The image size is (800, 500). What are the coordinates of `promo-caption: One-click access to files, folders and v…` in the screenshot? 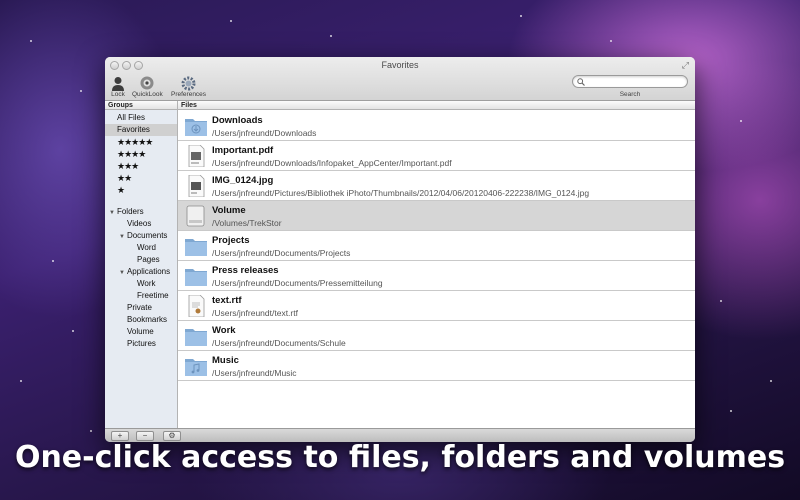 It's located at (400, 457).